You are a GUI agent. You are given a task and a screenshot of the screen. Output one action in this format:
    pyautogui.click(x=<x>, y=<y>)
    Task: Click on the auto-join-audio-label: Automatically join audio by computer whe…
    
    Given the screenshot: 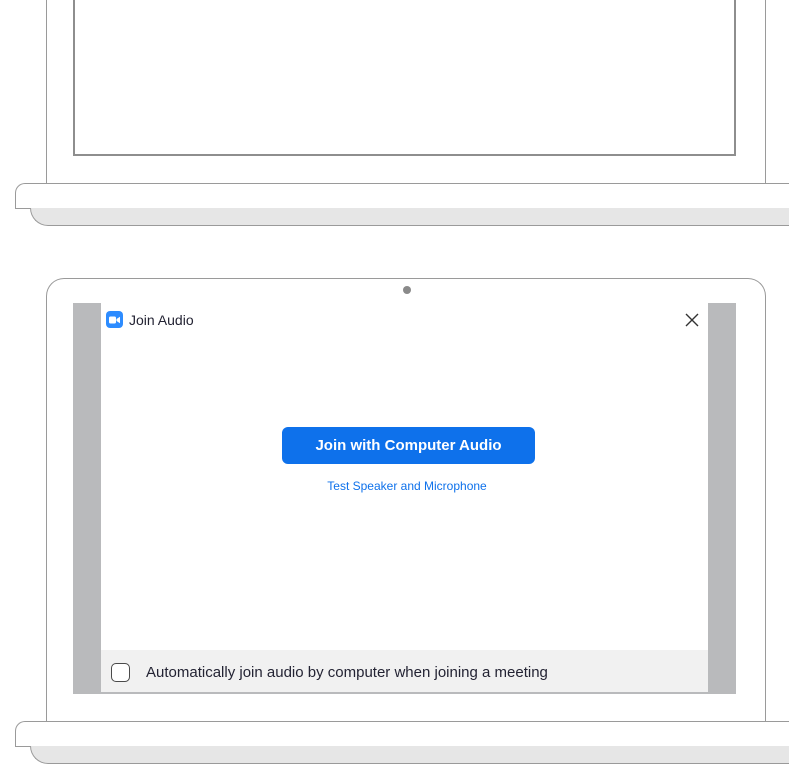 What is the action you would take?
    pyautogui.click(x=347, y=672)
    